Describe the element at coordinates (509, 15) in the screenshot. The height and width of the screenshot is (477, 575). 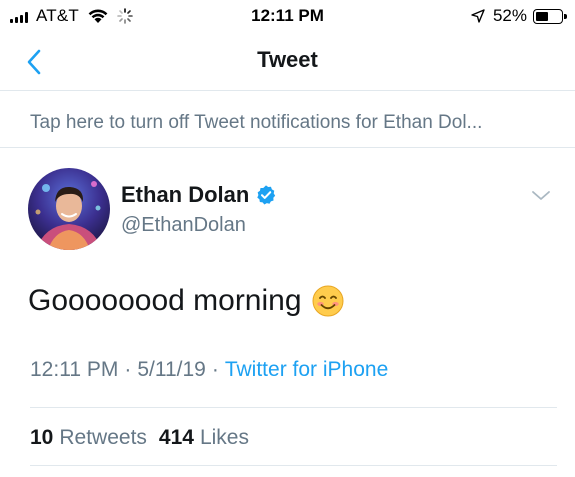
I see `battery-percent: 52%` at that location.